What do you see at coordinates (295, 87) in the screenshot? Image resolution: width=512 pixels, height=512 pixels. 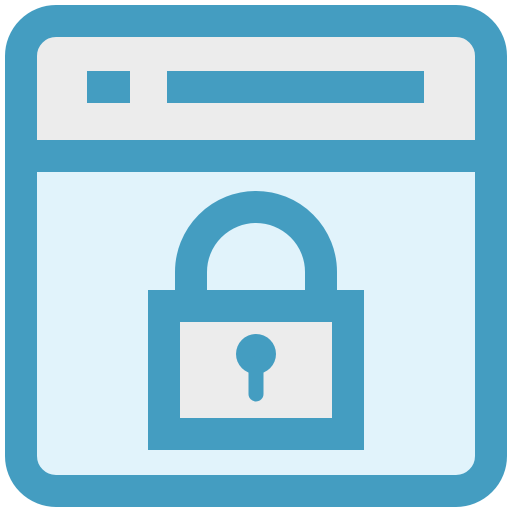 I see `address-bar` at bounding box center [295, 87].